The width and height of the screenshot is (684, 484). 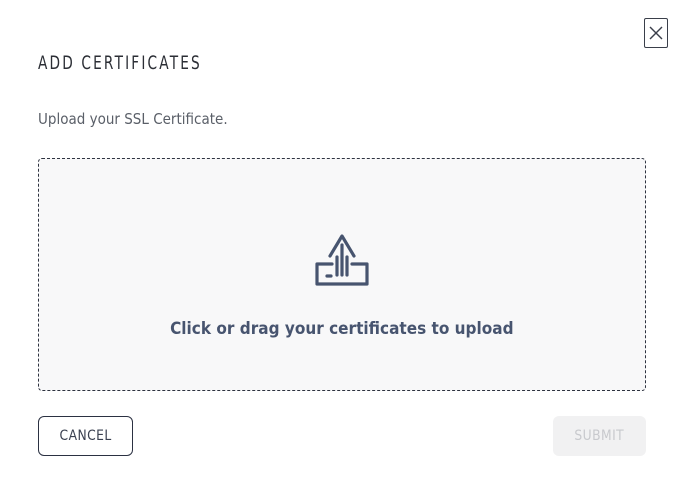 I want to click on submit-button: SUBMIT, so click(x=599, y=436).